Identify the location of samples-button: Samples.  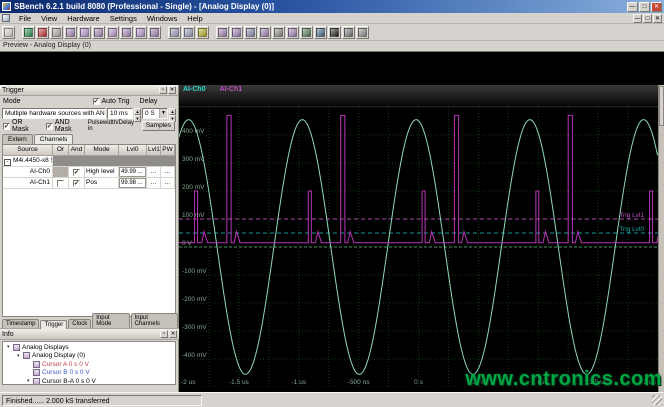
(158, 126).